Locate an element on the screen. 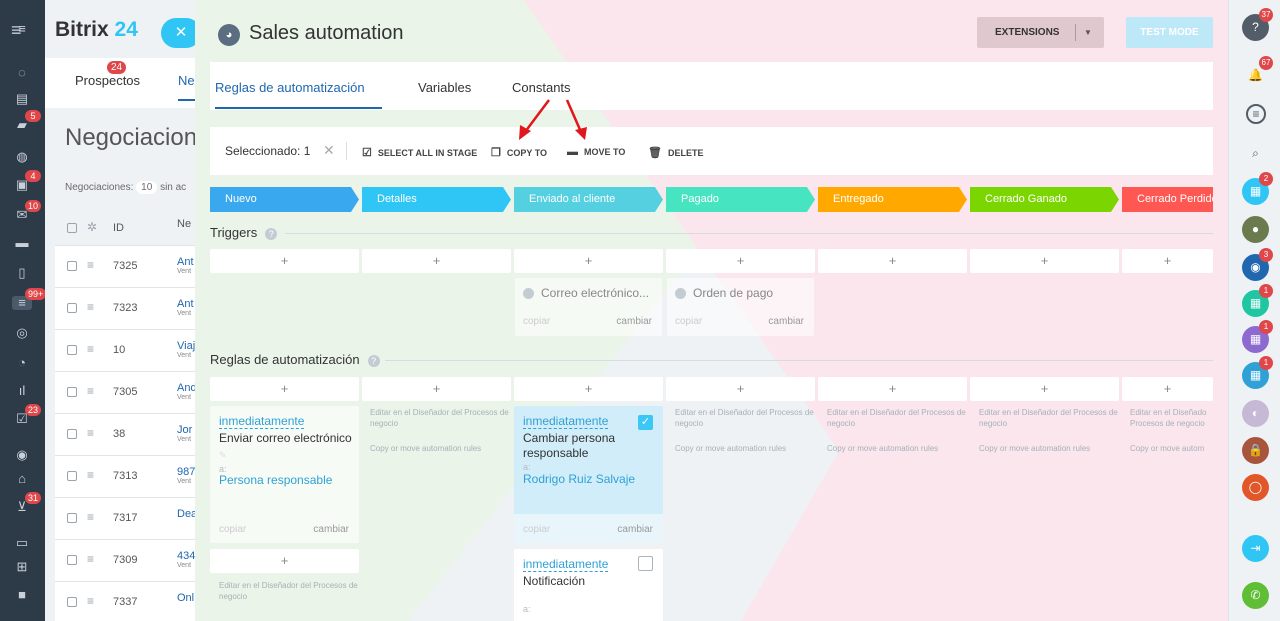  table-row: ≡ 7325 Ant Vent is located at coordinates (130, 267).